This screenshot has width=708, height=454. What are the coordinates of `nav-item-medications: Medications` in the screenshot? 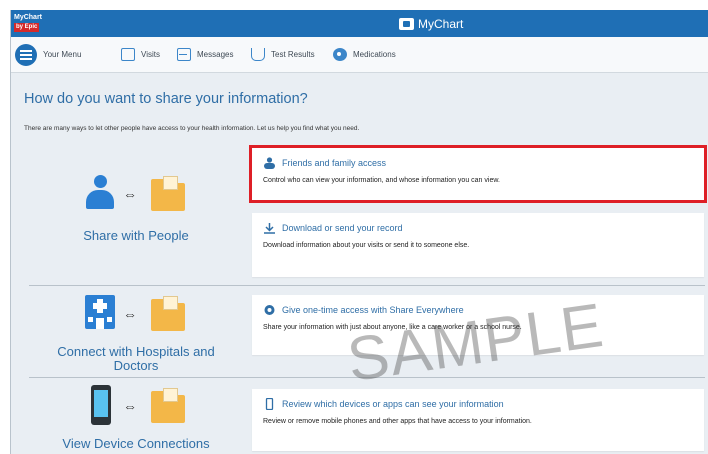 It's located at (364, 54).